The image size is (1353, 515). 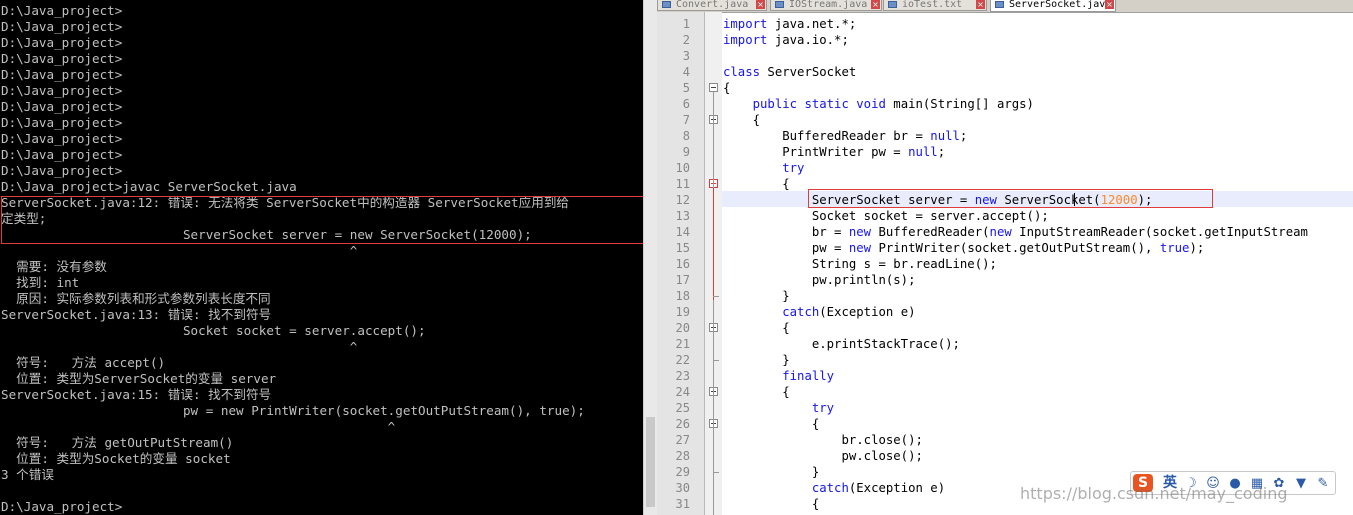 What do you see at coordinates (1010, 198) in the screenshot?
I see `code-highlight-box` at bounding box center [1010, 198].